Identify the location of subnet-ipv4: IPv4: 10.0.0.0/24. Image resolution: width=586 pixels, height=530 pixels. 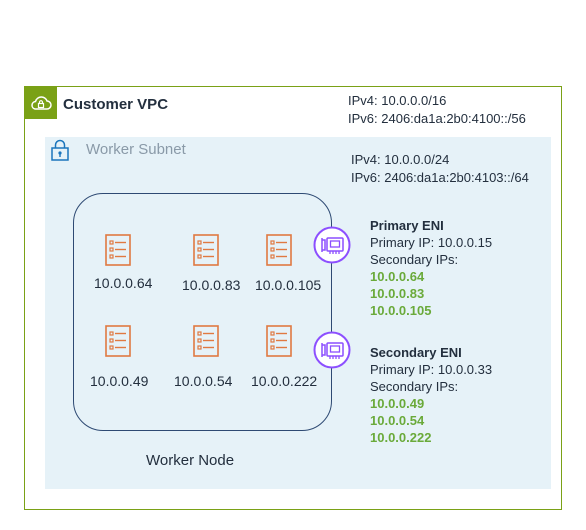
(400, 159).